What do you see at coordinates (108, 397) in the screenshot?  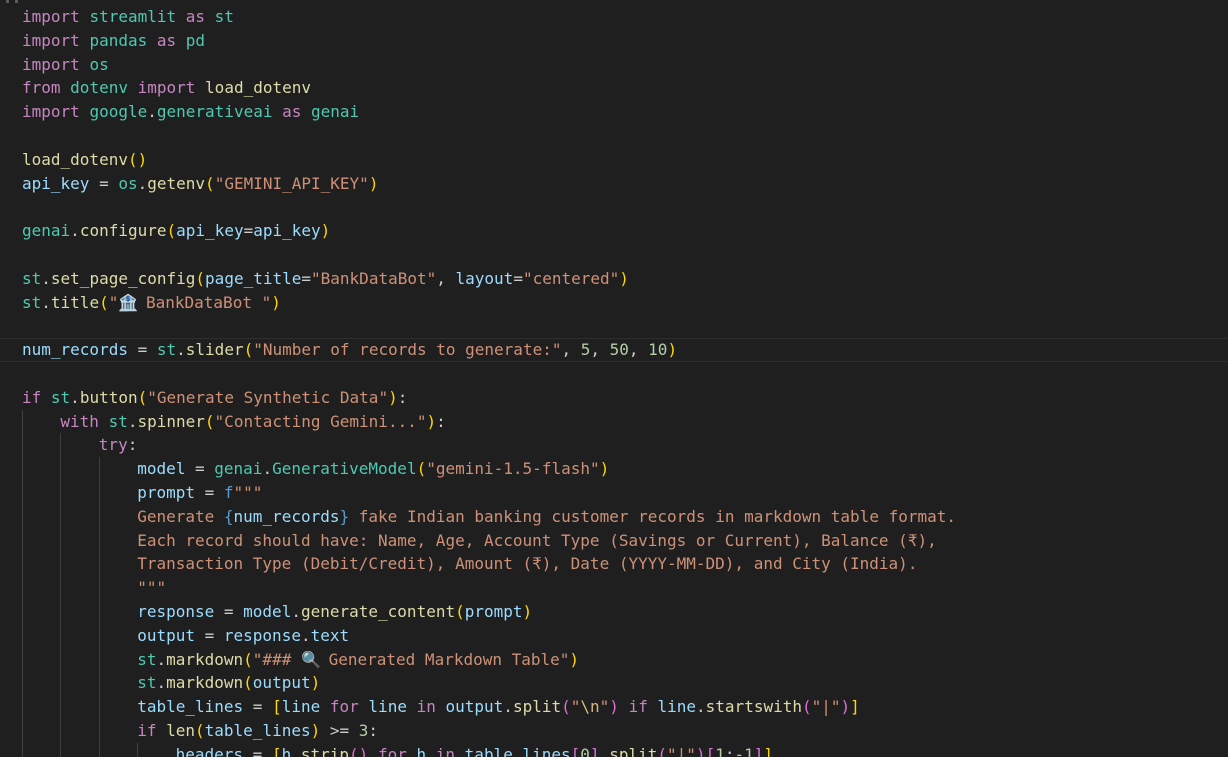 I see `token-function: button` at bounding box center [108, 397].